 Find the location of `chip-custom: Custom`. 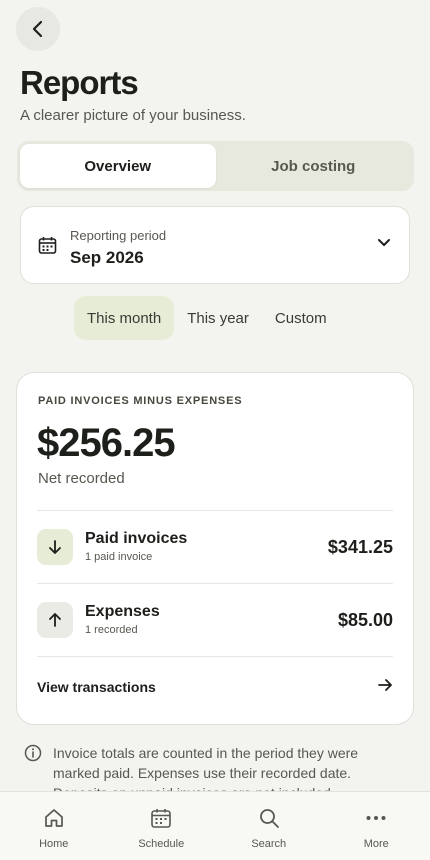

chip-custom: Custom is located at coordinates (301, 318).